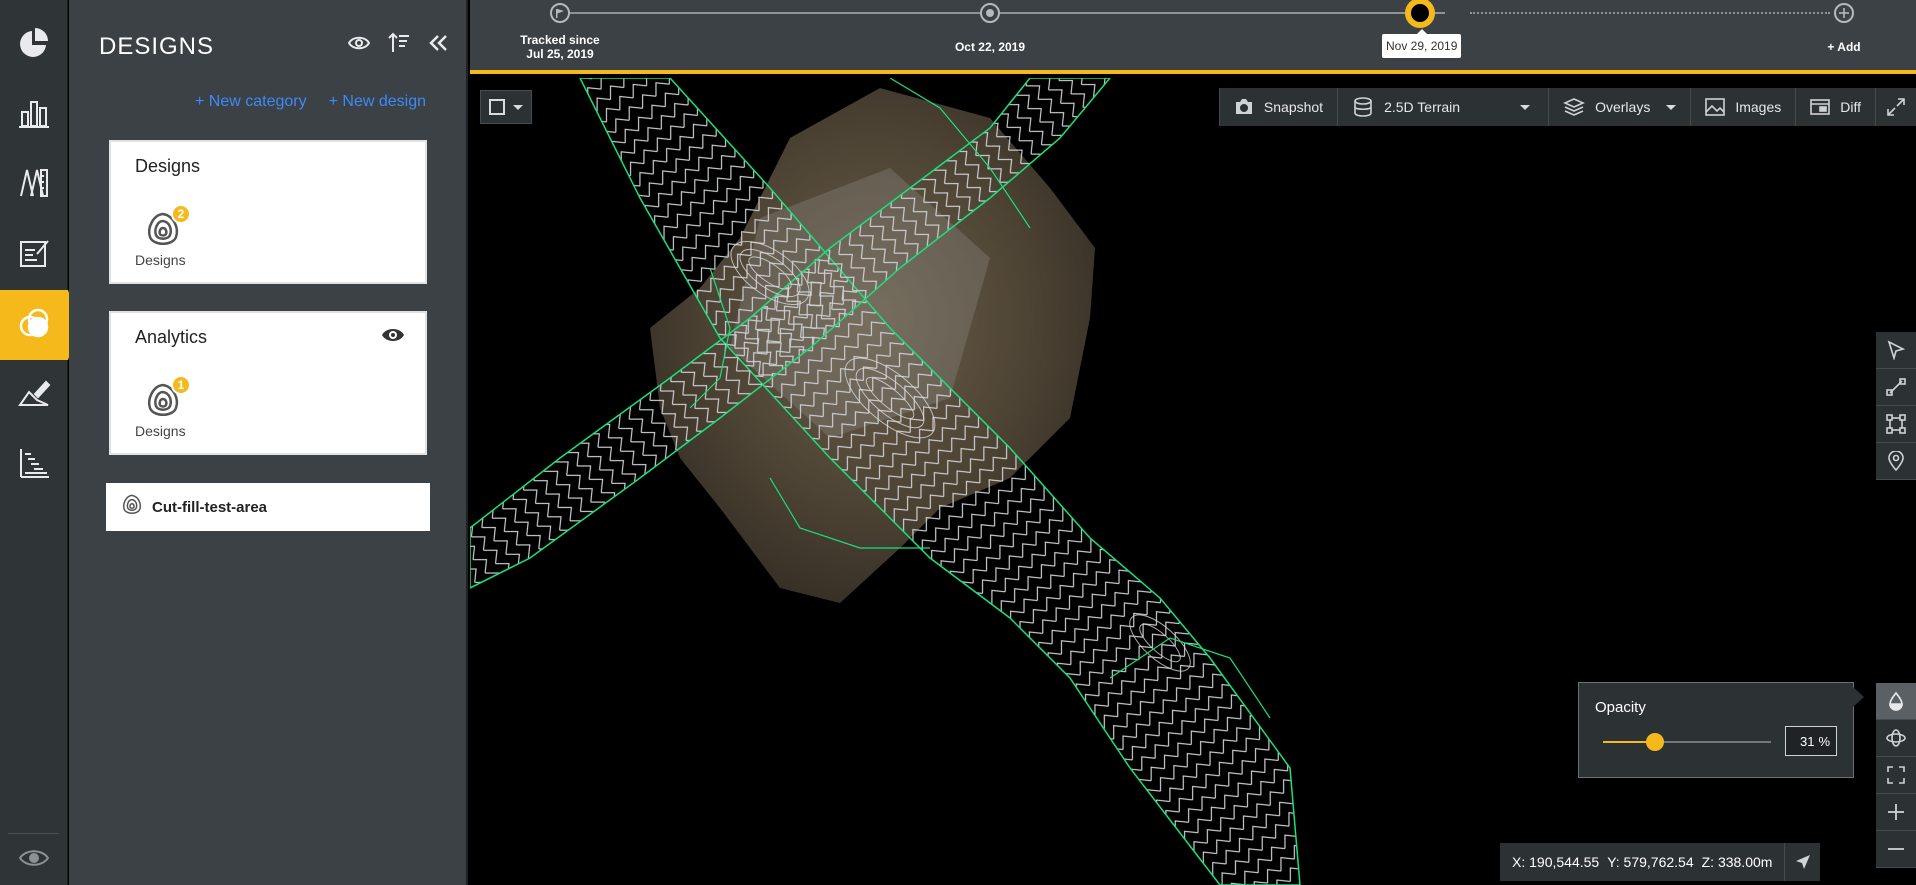 The image size is (1916, 885). I want to click on contour-icon, so click(132, 507).